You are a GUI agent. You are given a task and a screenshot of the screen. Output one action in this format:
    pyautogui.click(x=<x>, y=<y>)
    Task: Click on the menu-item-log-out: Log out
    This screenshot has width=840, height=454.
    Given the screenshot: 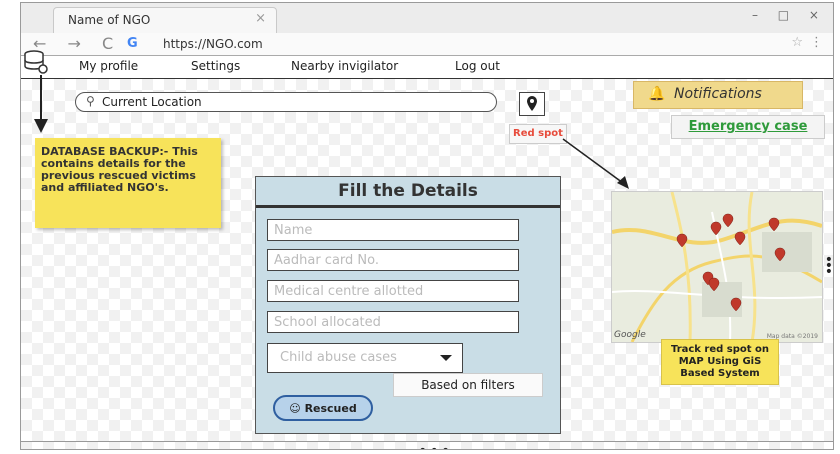 What is the action you would take?
    pyautogui.click(x=477, y=66)
    